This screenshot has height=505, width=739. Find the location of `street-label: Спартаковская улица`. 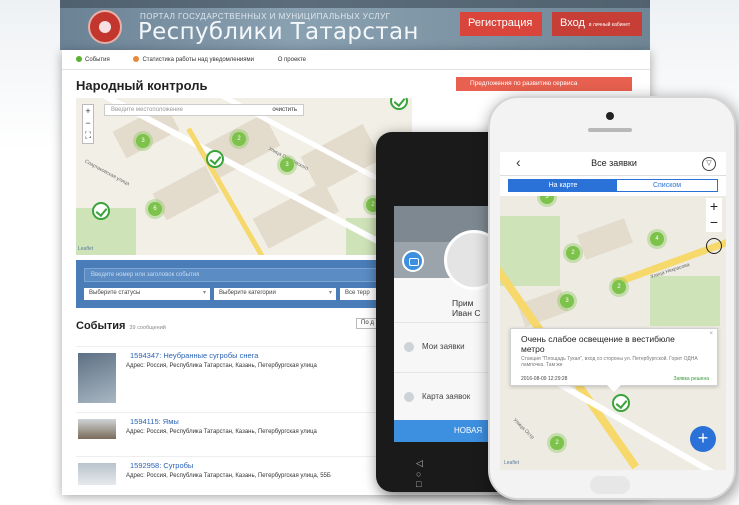

street-label: Спартаковская улица is located at coordinates (107, 173).